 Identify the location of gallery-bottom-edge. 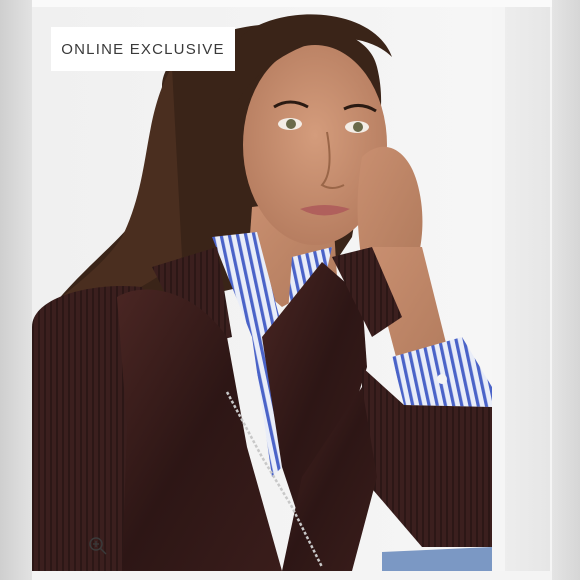
(292, 575).